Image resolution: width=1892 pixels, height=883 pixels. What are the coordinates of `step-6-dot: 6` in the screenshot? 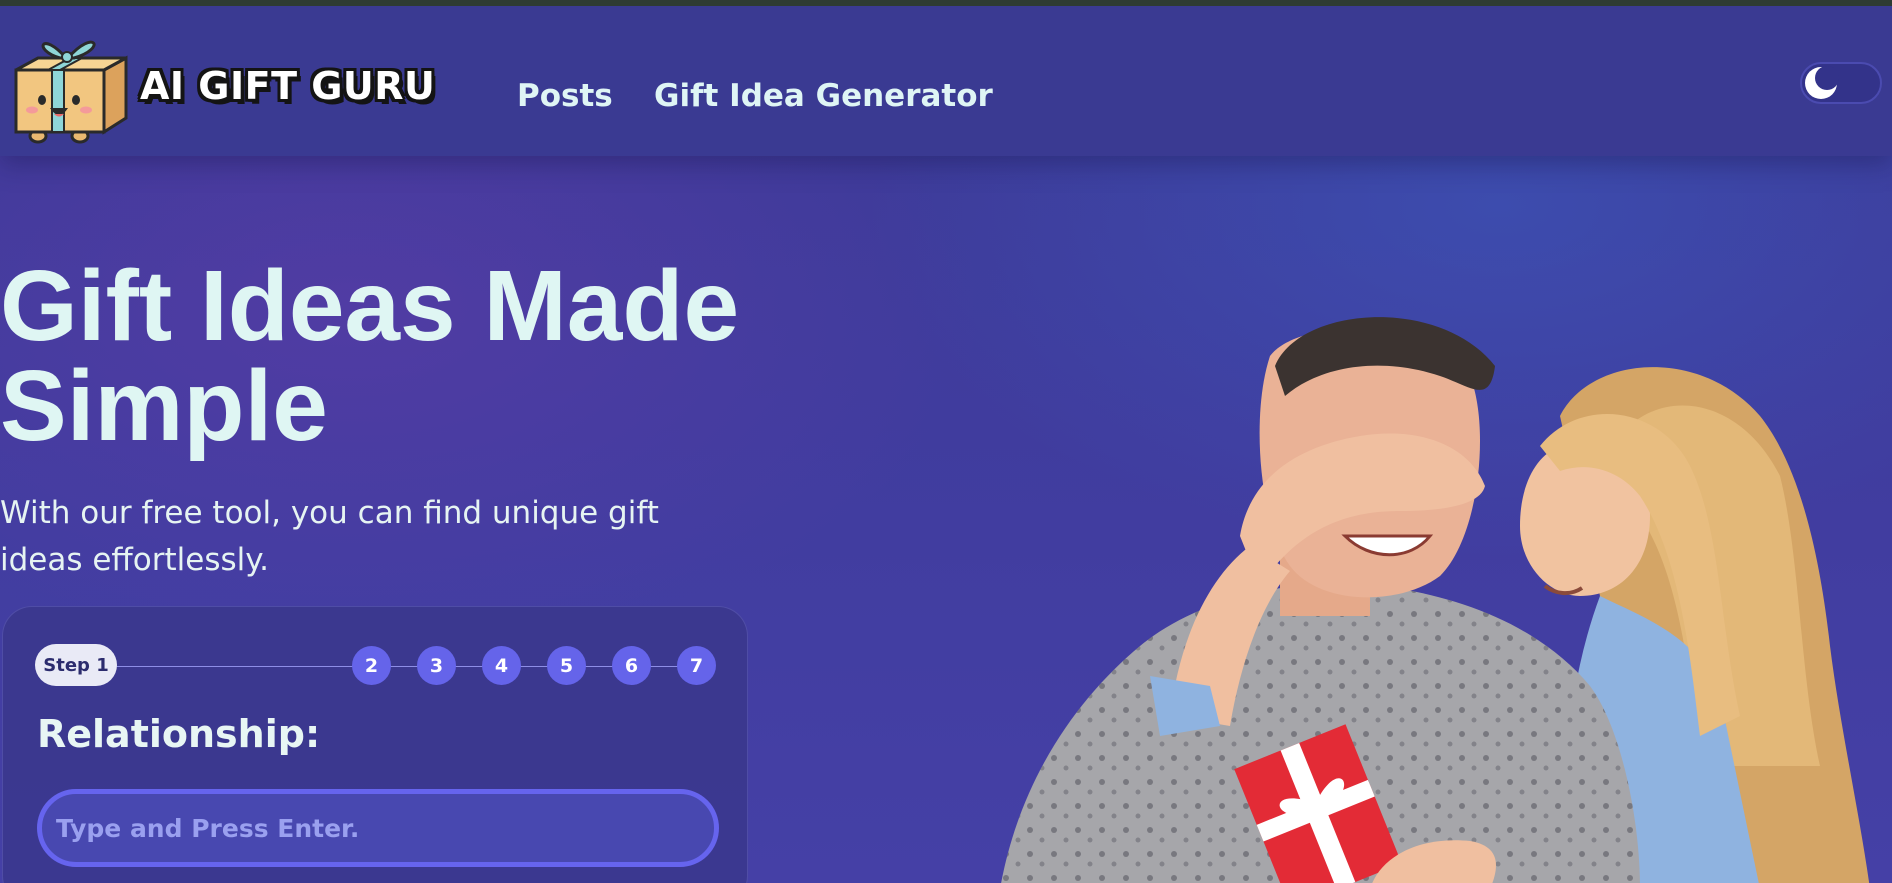 It's located at (631, 665).